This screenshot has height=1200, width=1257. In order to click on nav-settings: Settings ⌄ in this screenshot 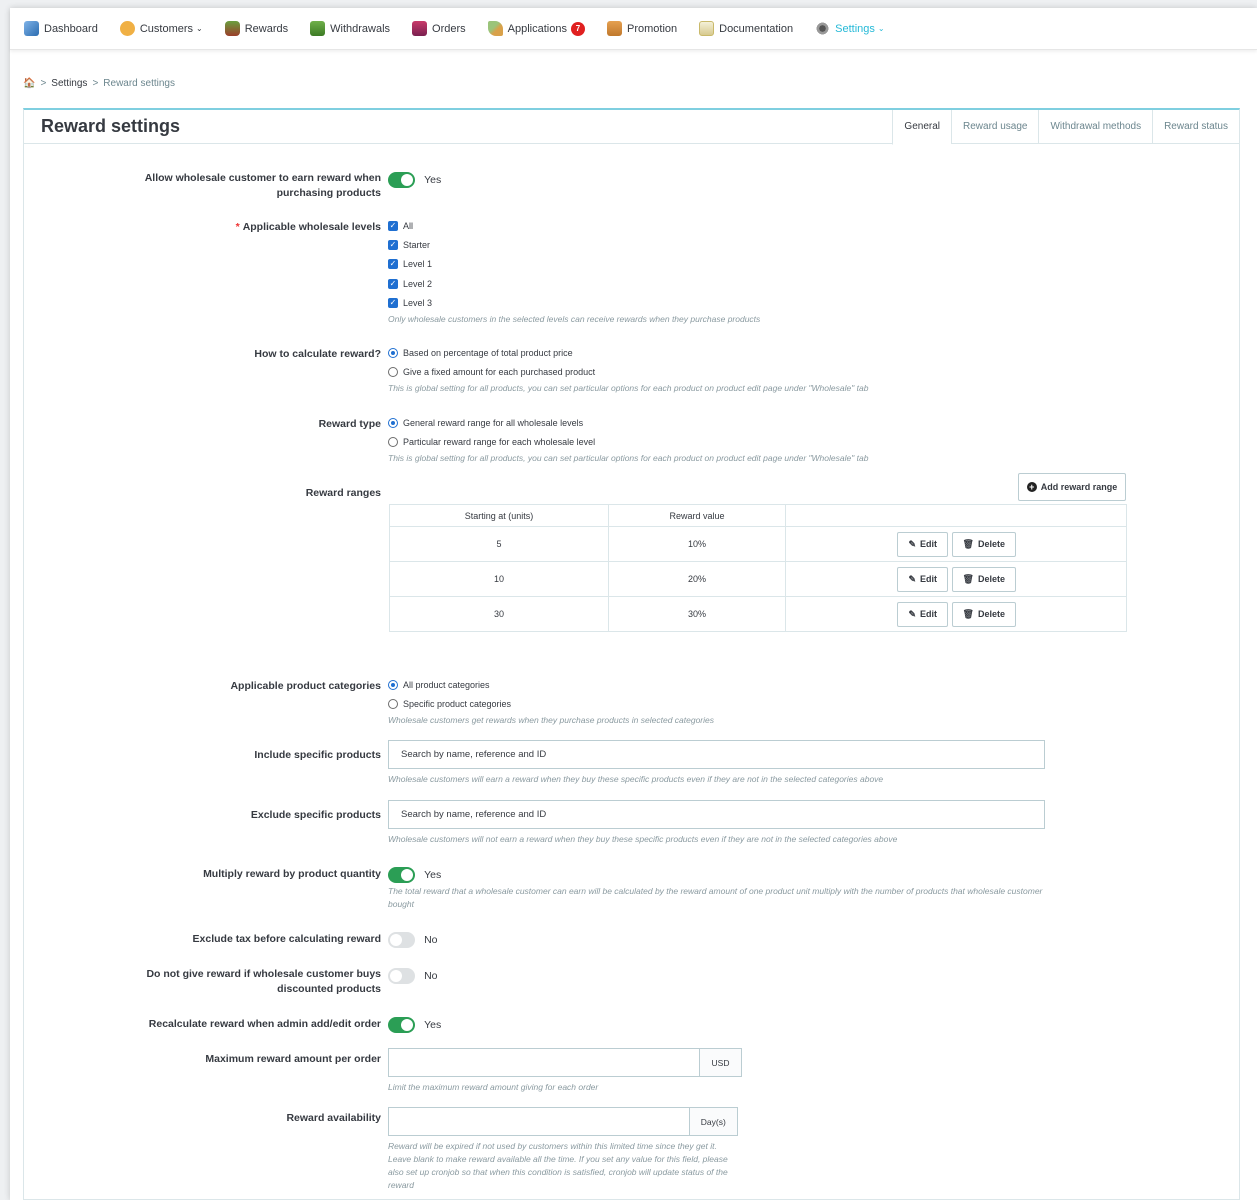, I will do `click(850, 28)`.